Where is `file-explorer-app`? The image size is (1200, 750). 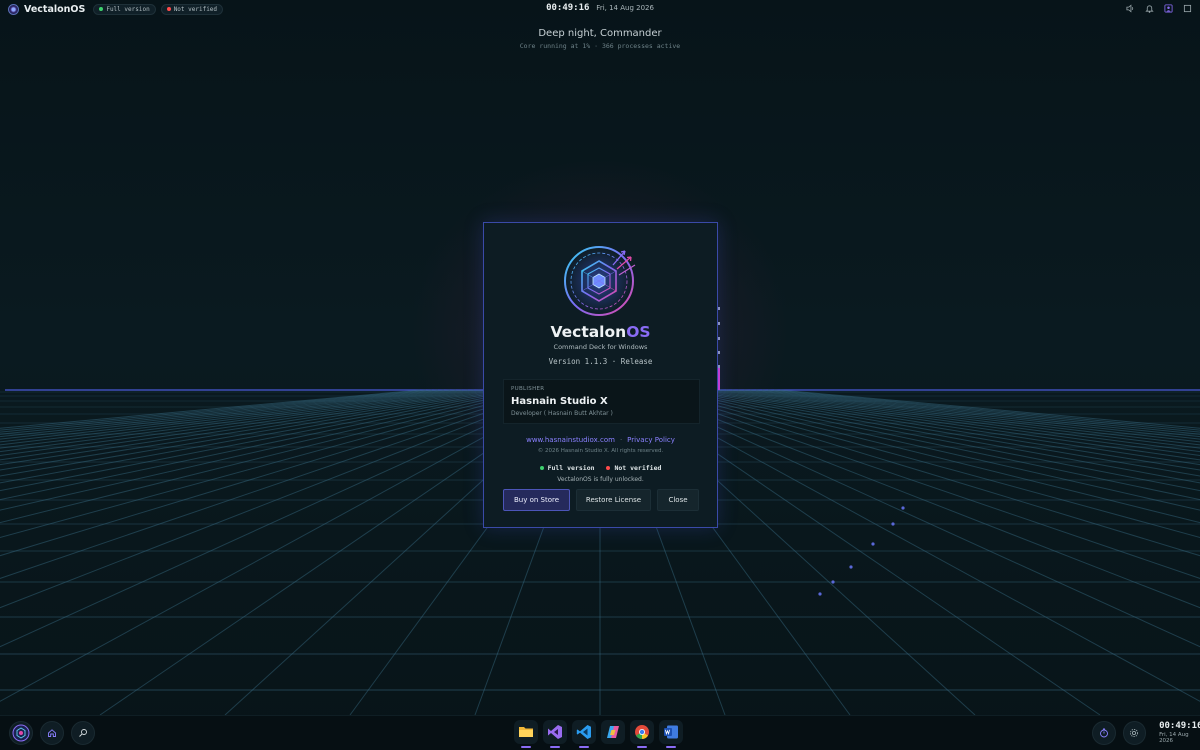
file-explorer-app is located at coordinates (526, 734).